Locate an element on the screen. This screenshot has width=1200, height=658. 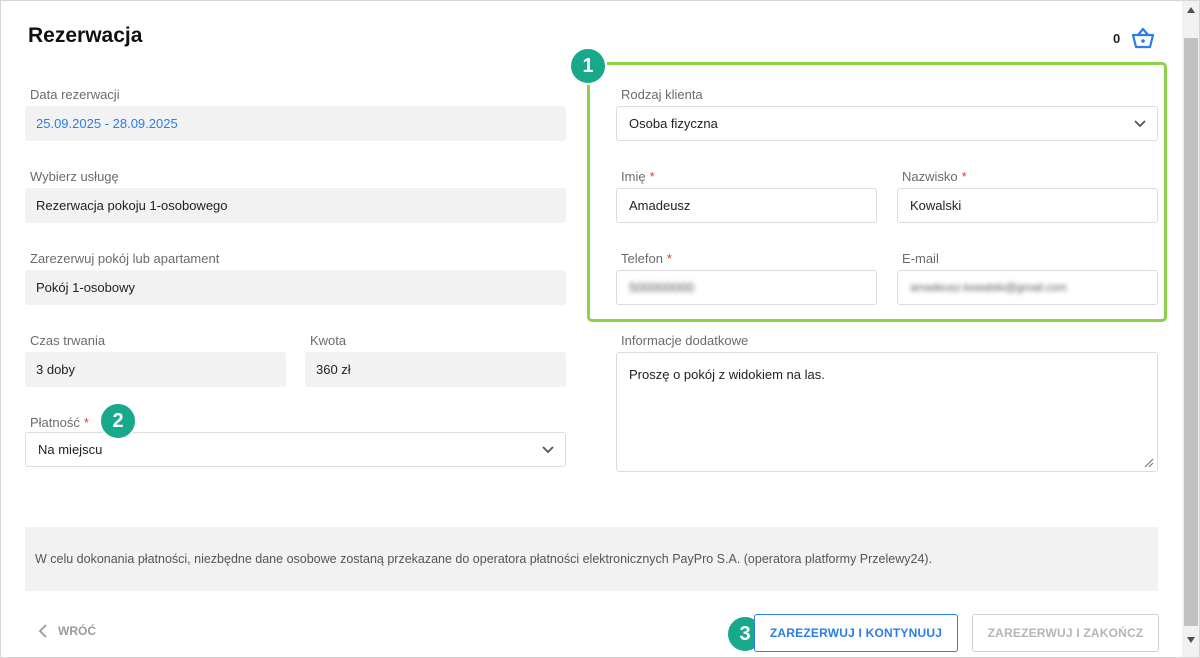
service-field: Rezerwacja pokoju 1-osobowego is located at coordinates (295, 205).